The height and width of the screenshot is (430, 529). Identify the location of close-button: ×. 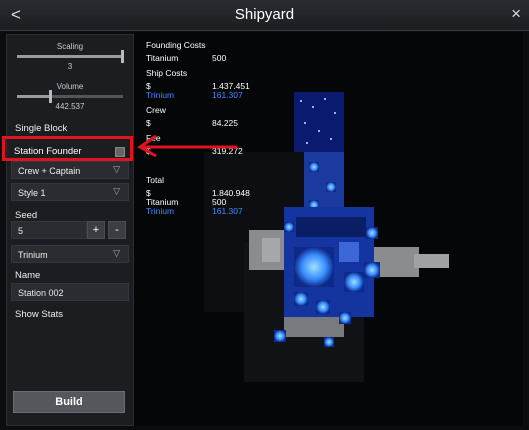
(516, 14).